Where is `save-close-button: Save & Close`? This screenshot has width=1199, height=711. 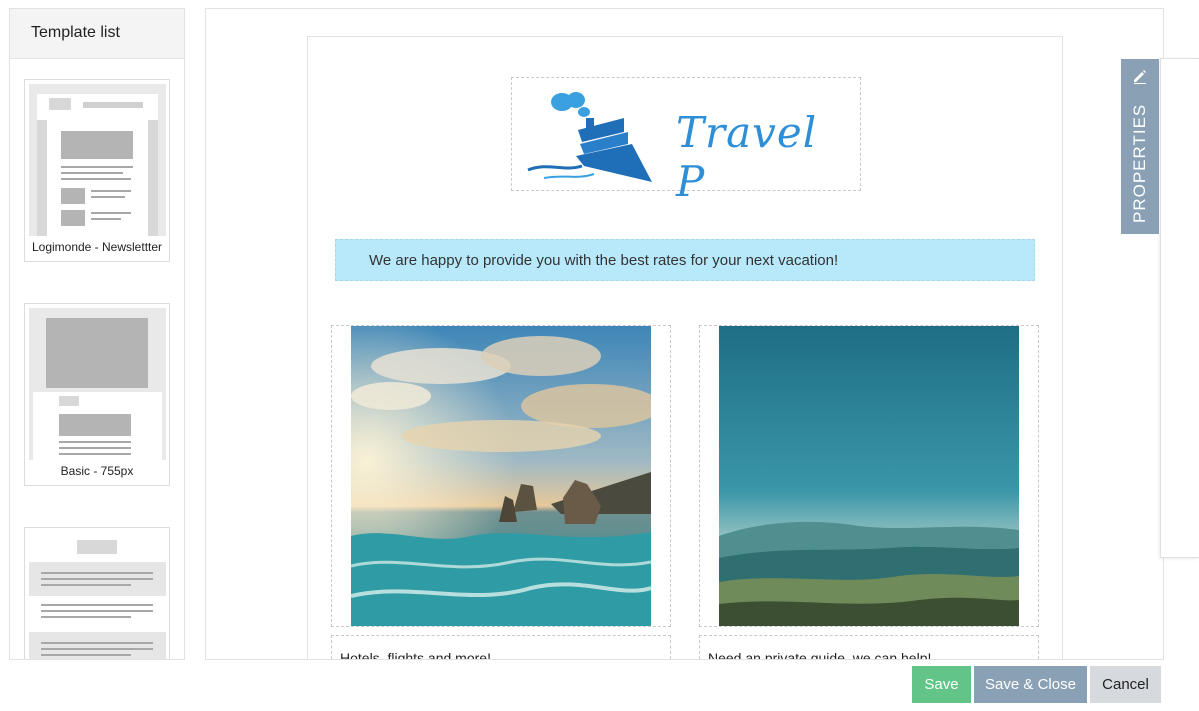 save-close-button: Save & Close is located at coordinates (1030, 684).